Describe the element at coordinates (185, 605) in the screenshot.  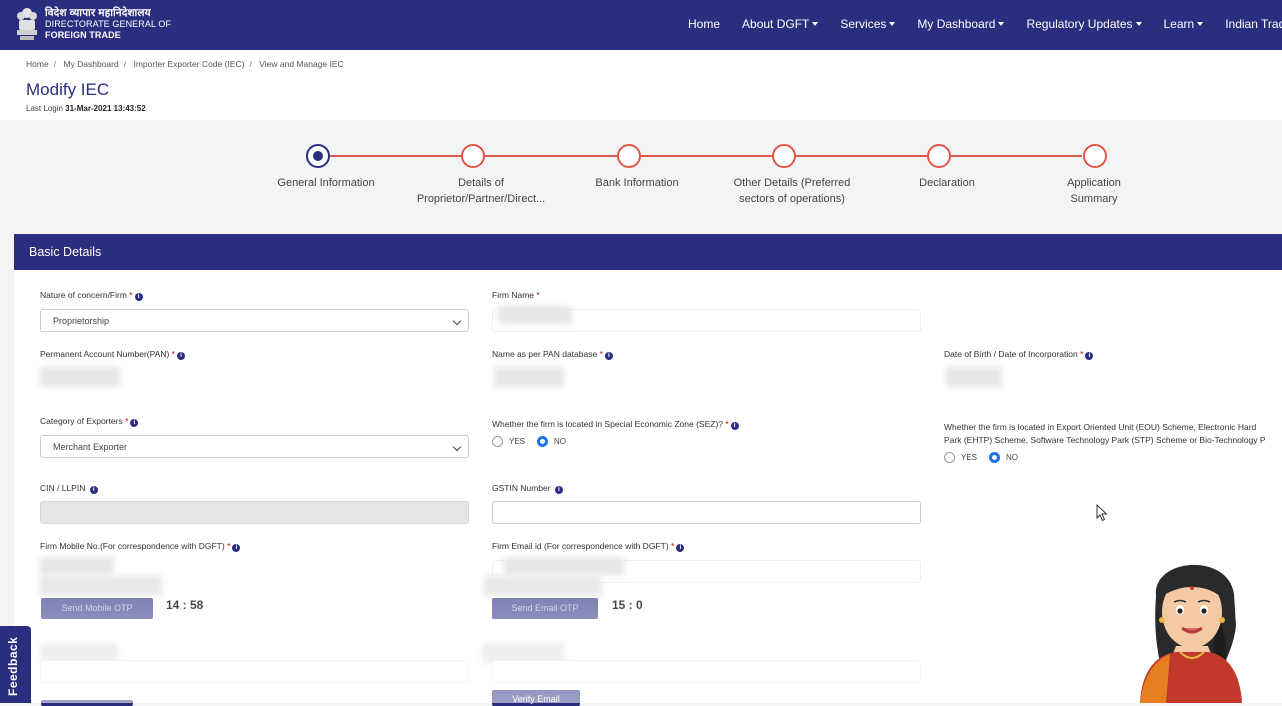
I see `mobile-otp-timer: 14 : 58` at that location.